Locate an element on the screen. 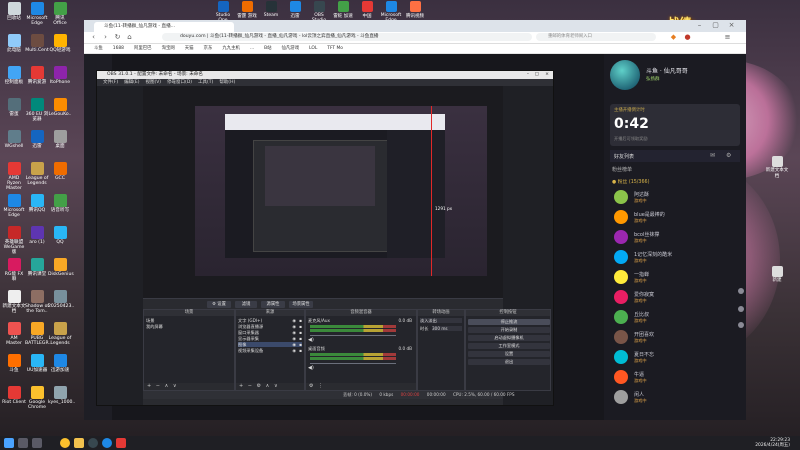 This screenshot has width=800, height=450. minimize-icon: – is located at coordinates (699, 25).